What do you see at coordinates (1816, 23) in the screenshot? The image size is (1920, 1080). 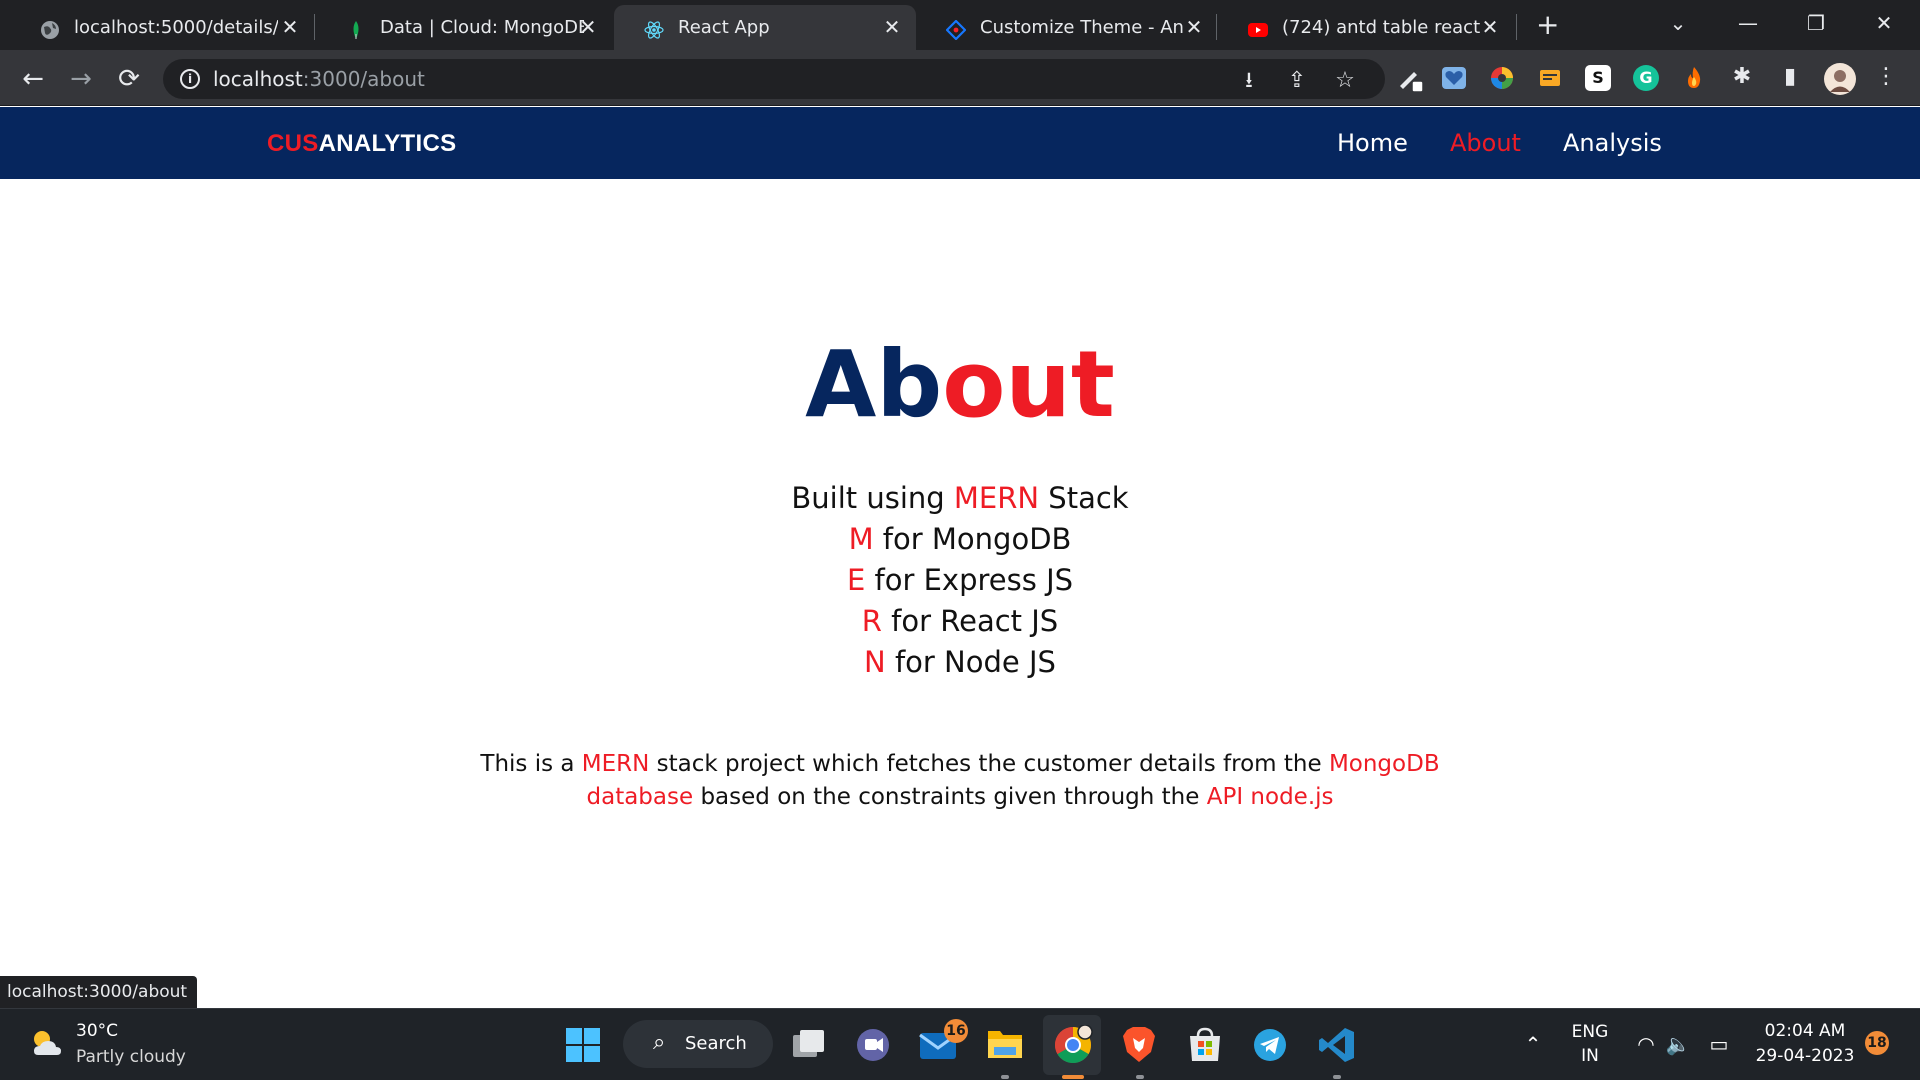 I see `restore-button: ❐` at bounding box center [1816, 23].